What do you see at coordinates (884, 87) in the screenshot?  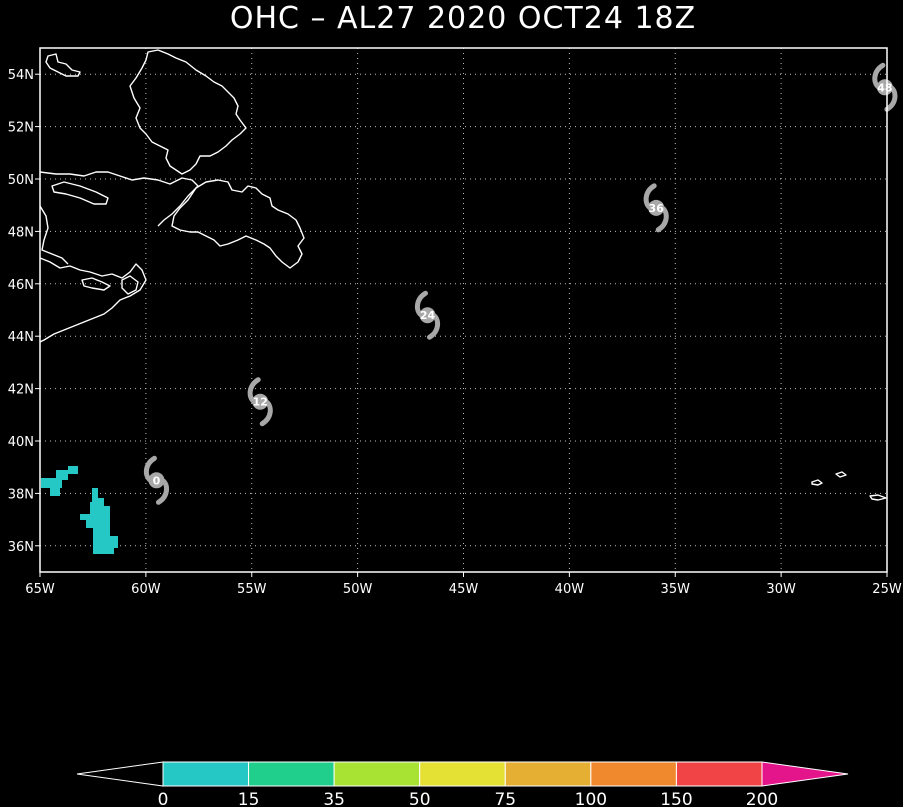 I see `forecast-hour-label: 48` at bounding box center [884, 87].